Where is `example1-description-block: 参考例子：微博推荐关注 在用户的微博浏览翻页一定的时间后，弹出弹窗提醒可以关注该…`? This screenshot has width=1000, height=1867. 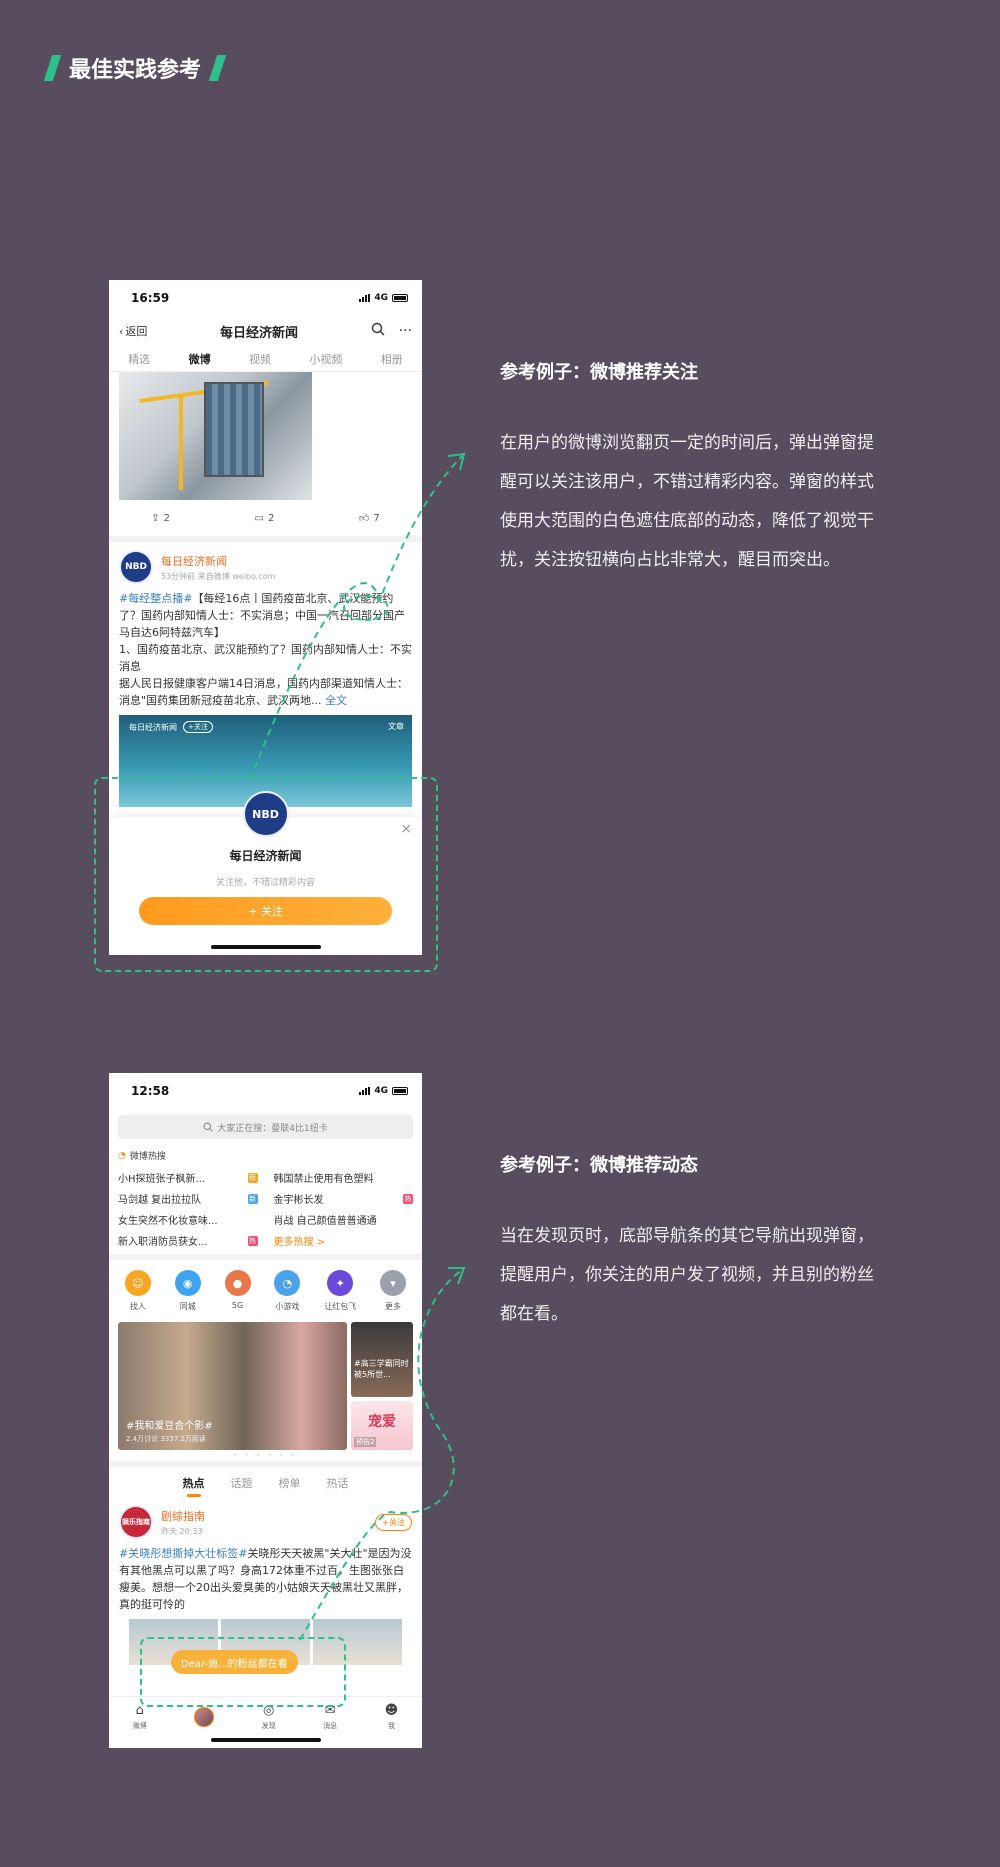 example1-description-block: 参考例子：微博推荐关注 在用户的微博浏览翻页一定的时间后，弹出弹窗提醒可以关注该… is located at coordinates (695, 469).